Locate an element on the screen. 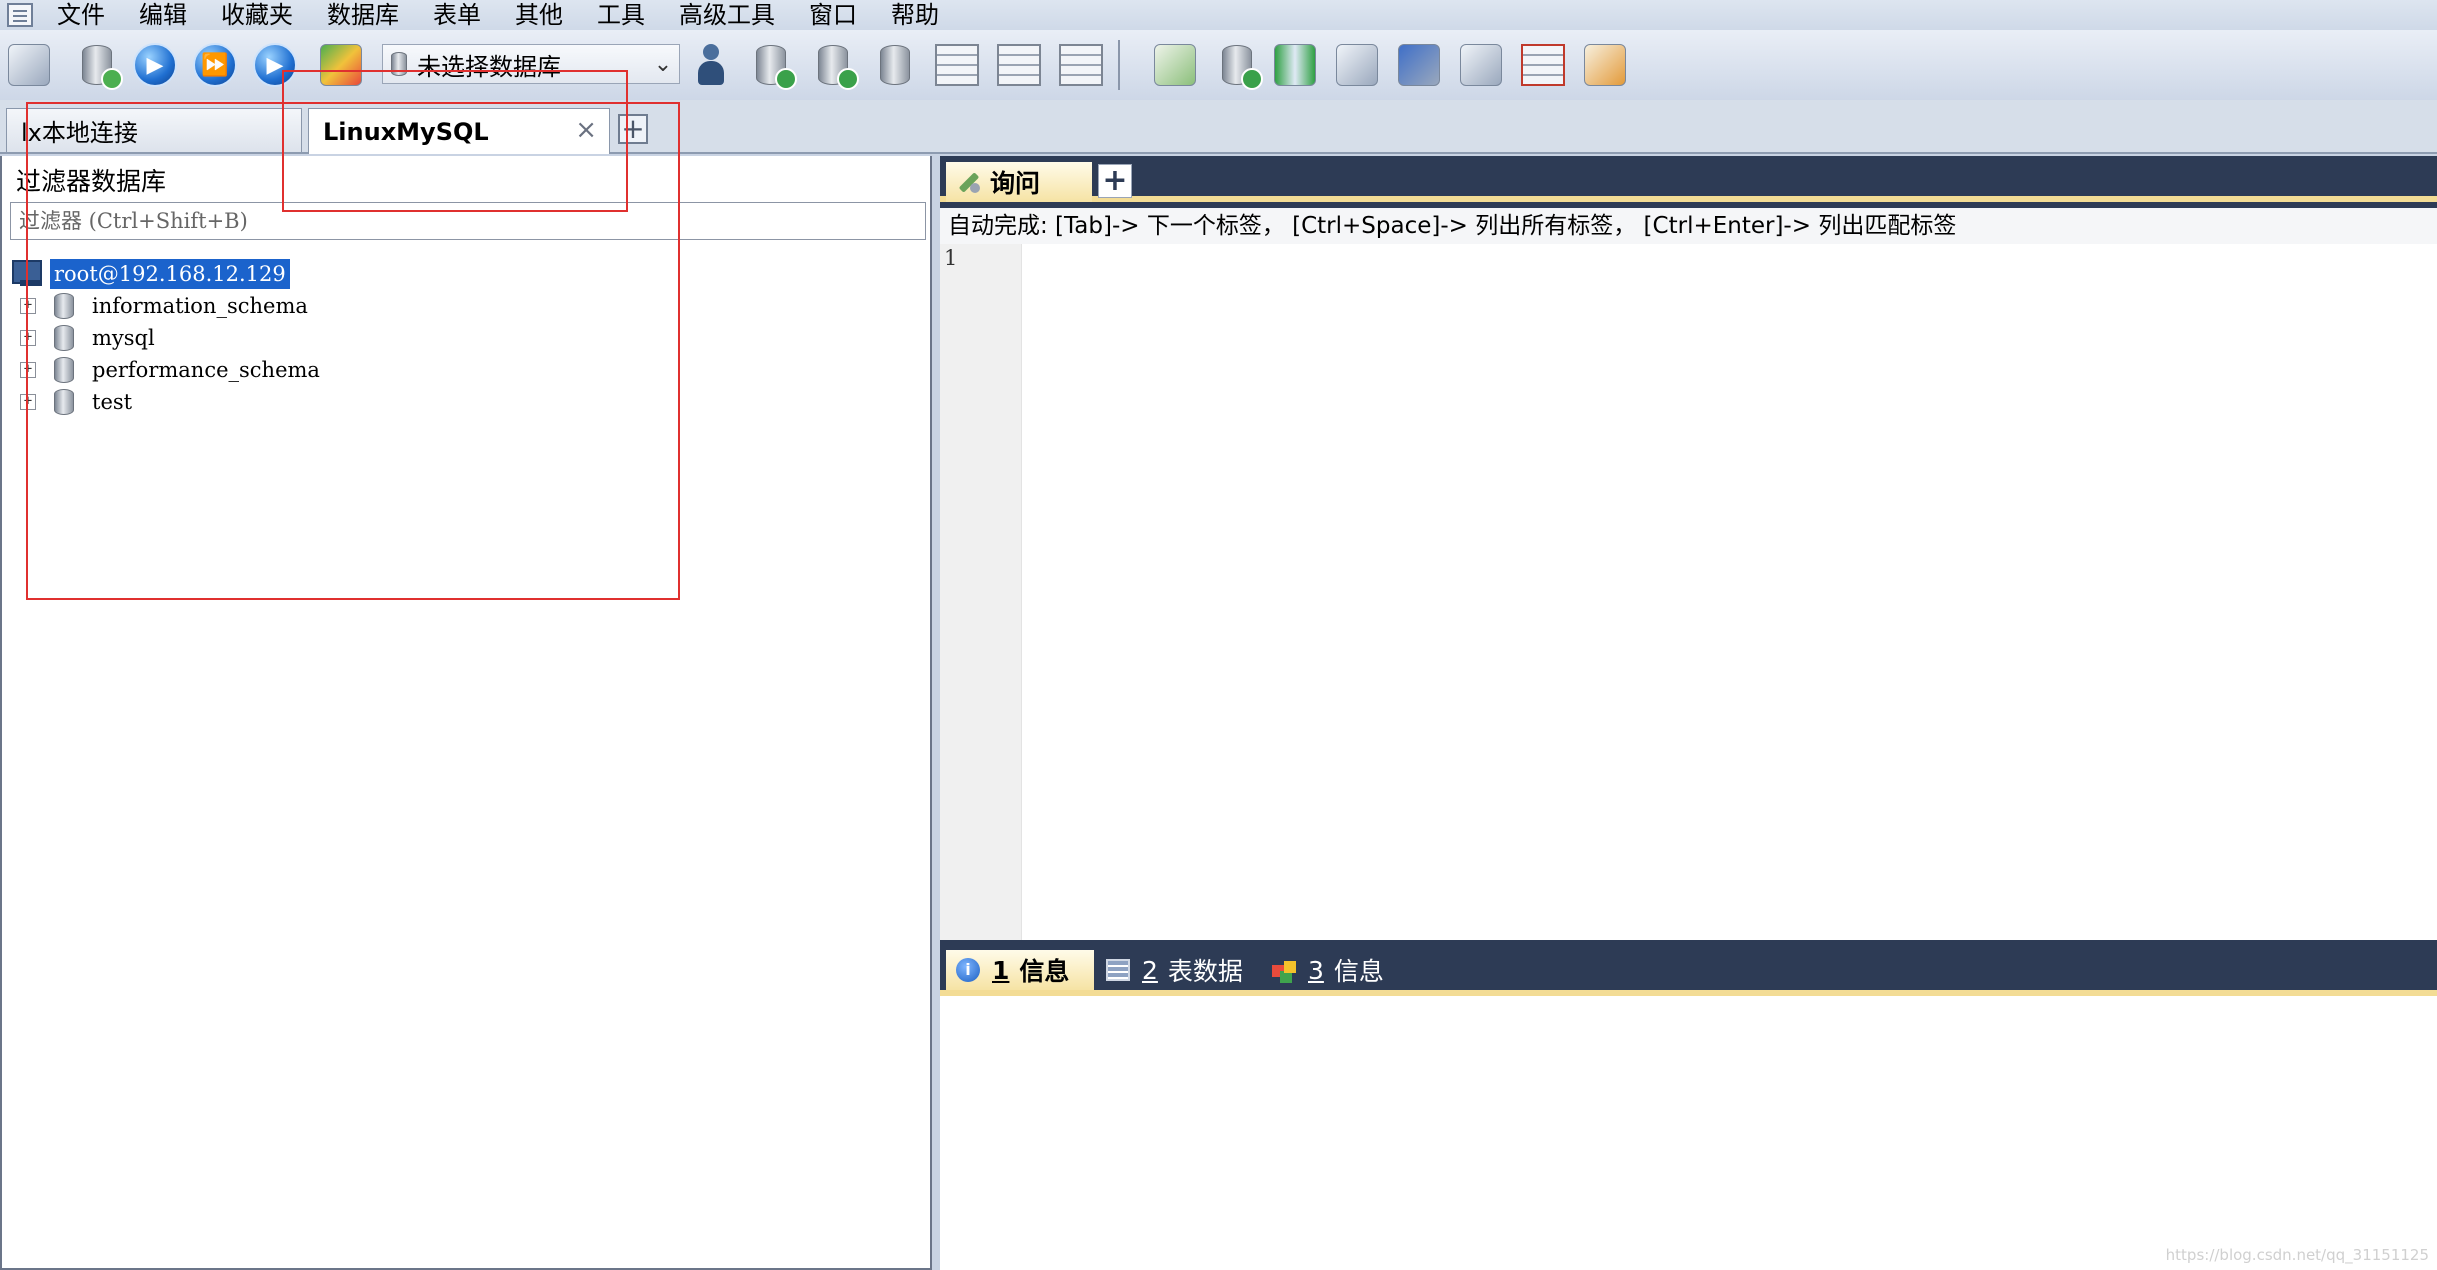 The width and height of the screenshot is (2437, 1270). schema-designer-button is located at coordinates (1605, 65).